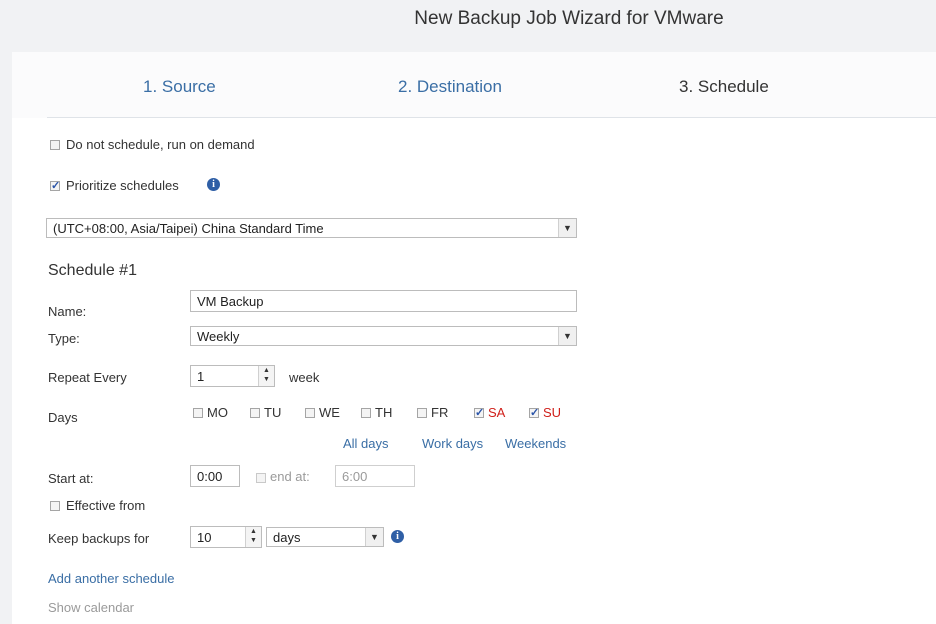 The width and height of the screenshot is (936, 624). Describe the element at coordinates (383, 336) in the screenshot. I see `type-select: Weekly ▼` at that location.